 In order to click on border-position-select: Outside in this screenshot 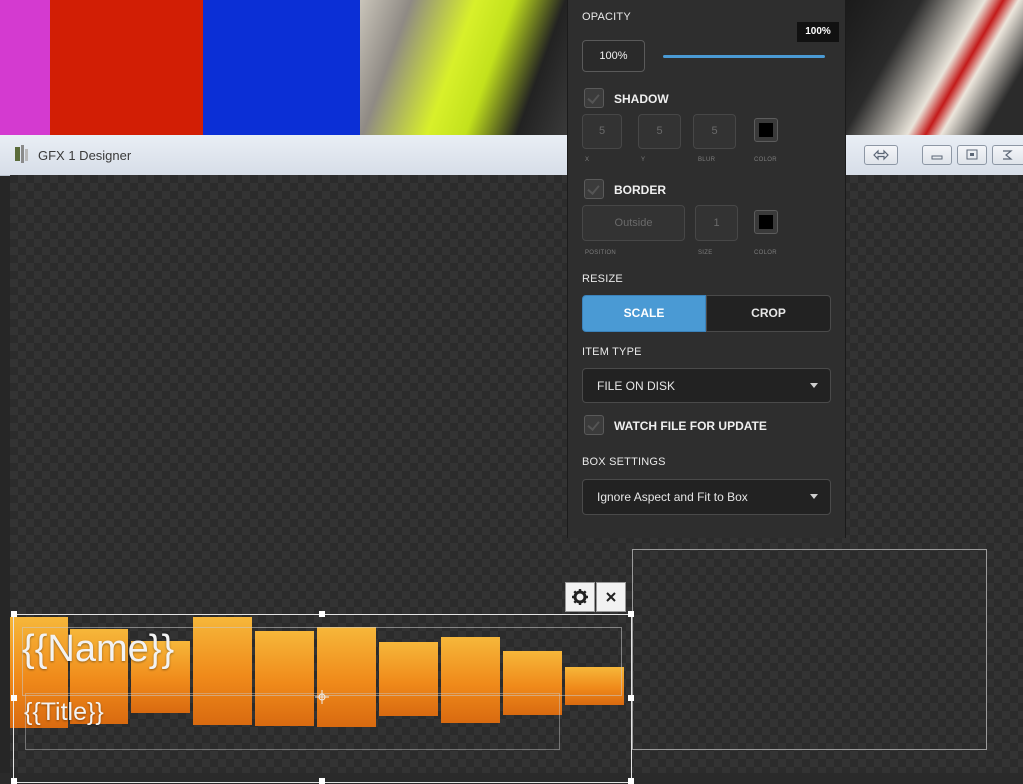, I will do `click(633, 223)`.